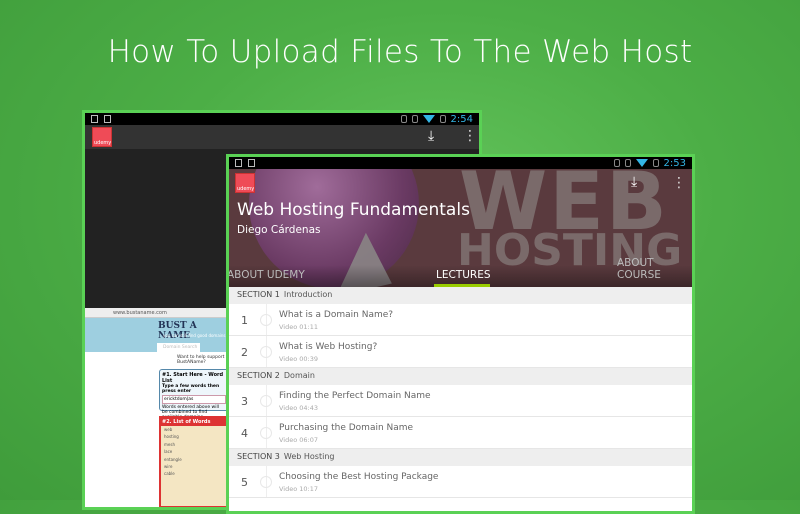  I want to click on section-label: SECTION 2, so click(258, 375).